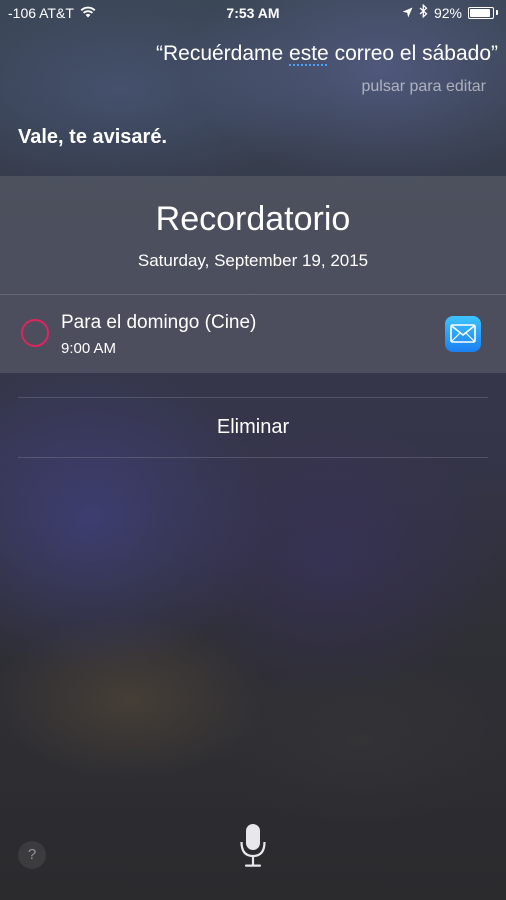 The height and width of the screenshot is (900, 506). I want to click on utterance-after: correo el sábado”, so click(413, 53).